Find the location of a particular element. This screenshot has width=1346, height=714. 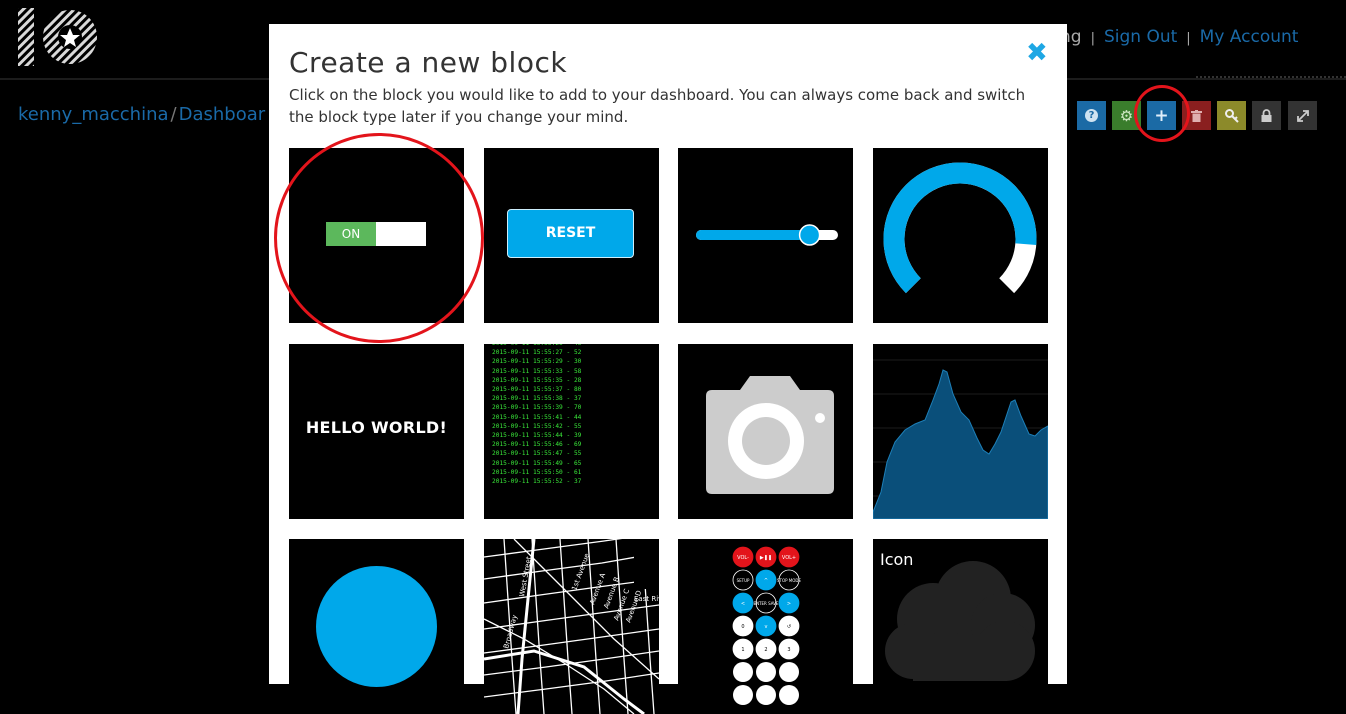

divider is located at coordinates (1271, 78).